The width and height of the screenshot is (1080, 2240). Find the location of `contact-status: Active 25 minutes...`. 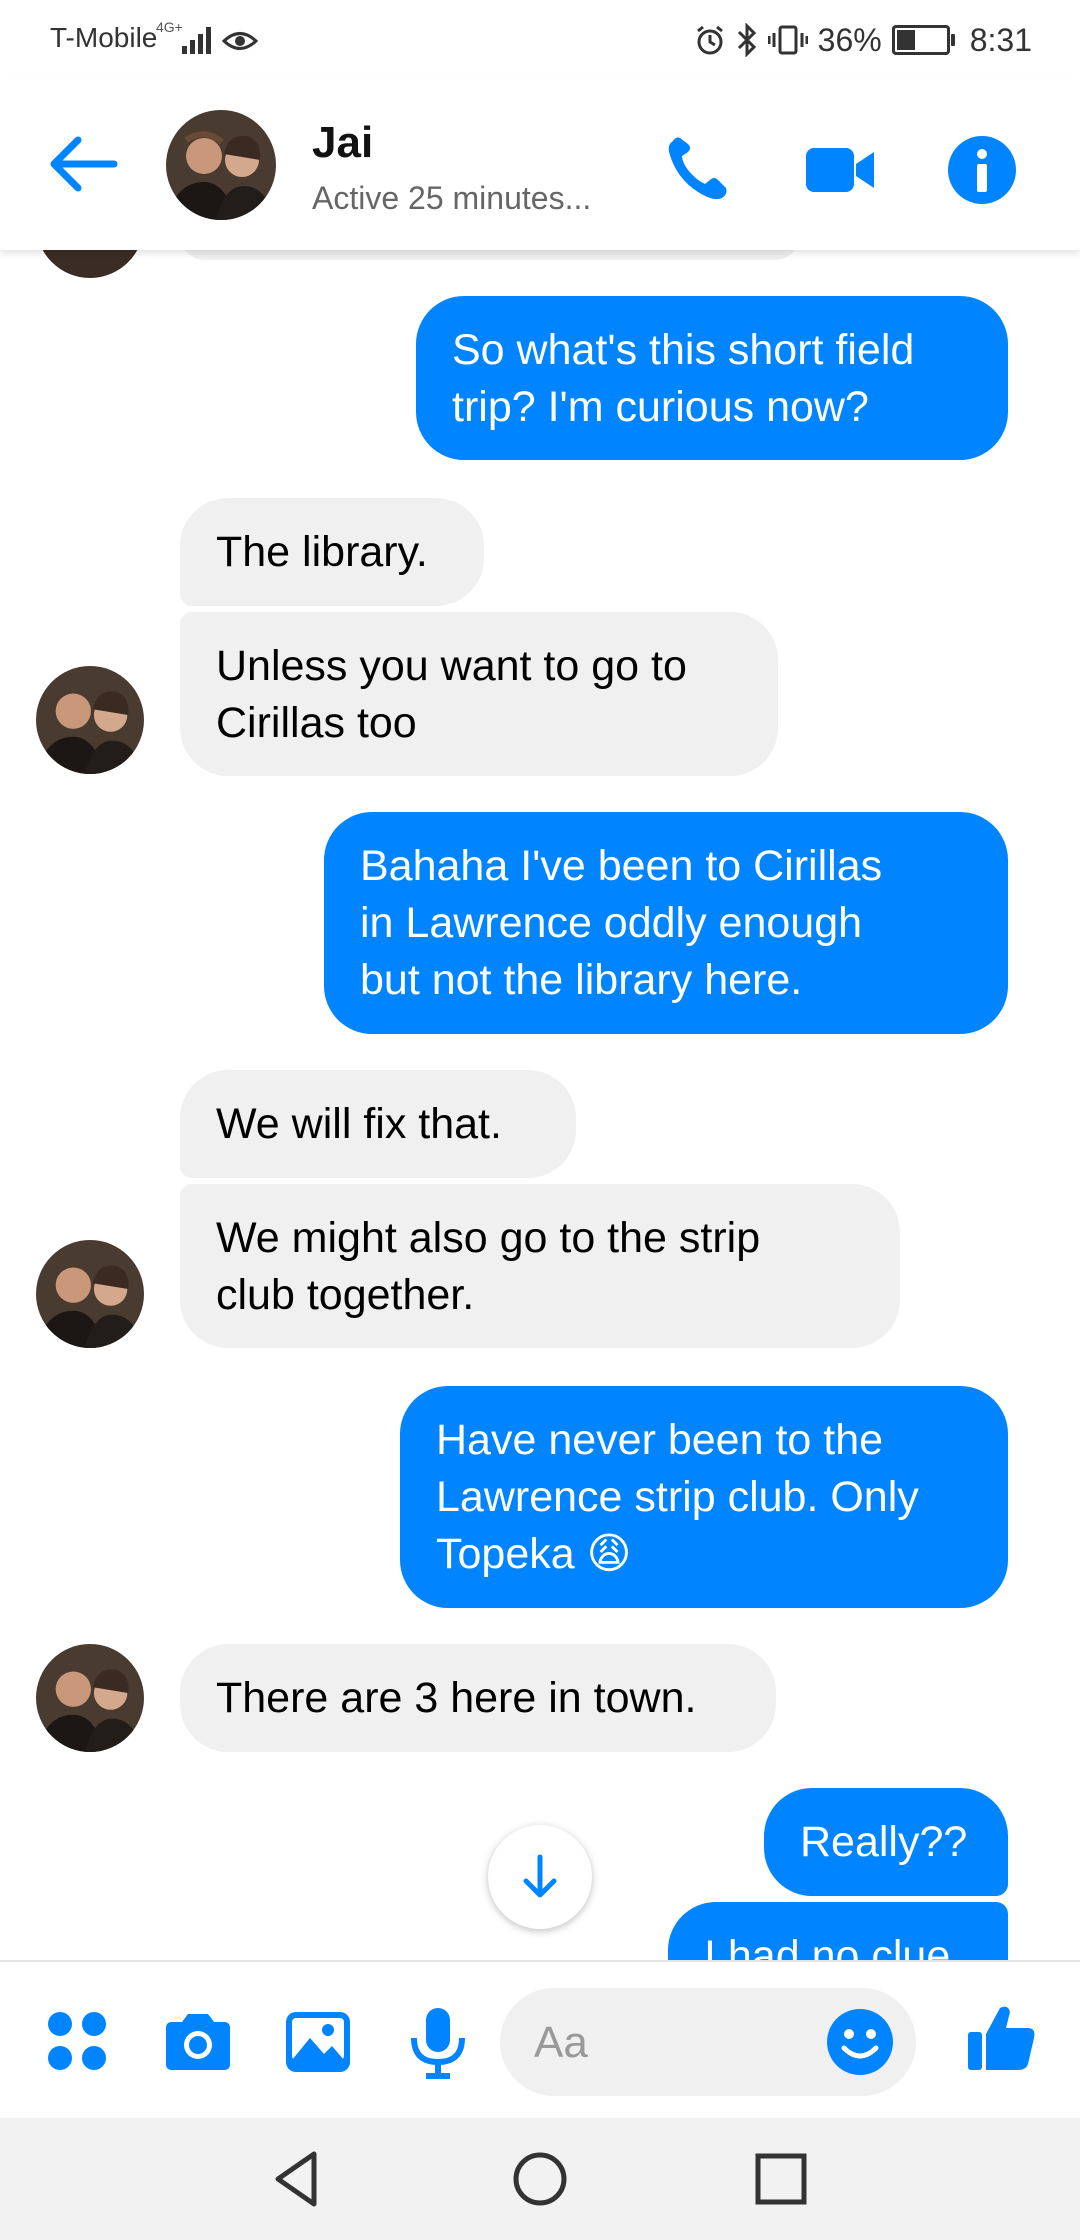

contact-status: Active 25 minutes... is located at coordinates (452, 198).